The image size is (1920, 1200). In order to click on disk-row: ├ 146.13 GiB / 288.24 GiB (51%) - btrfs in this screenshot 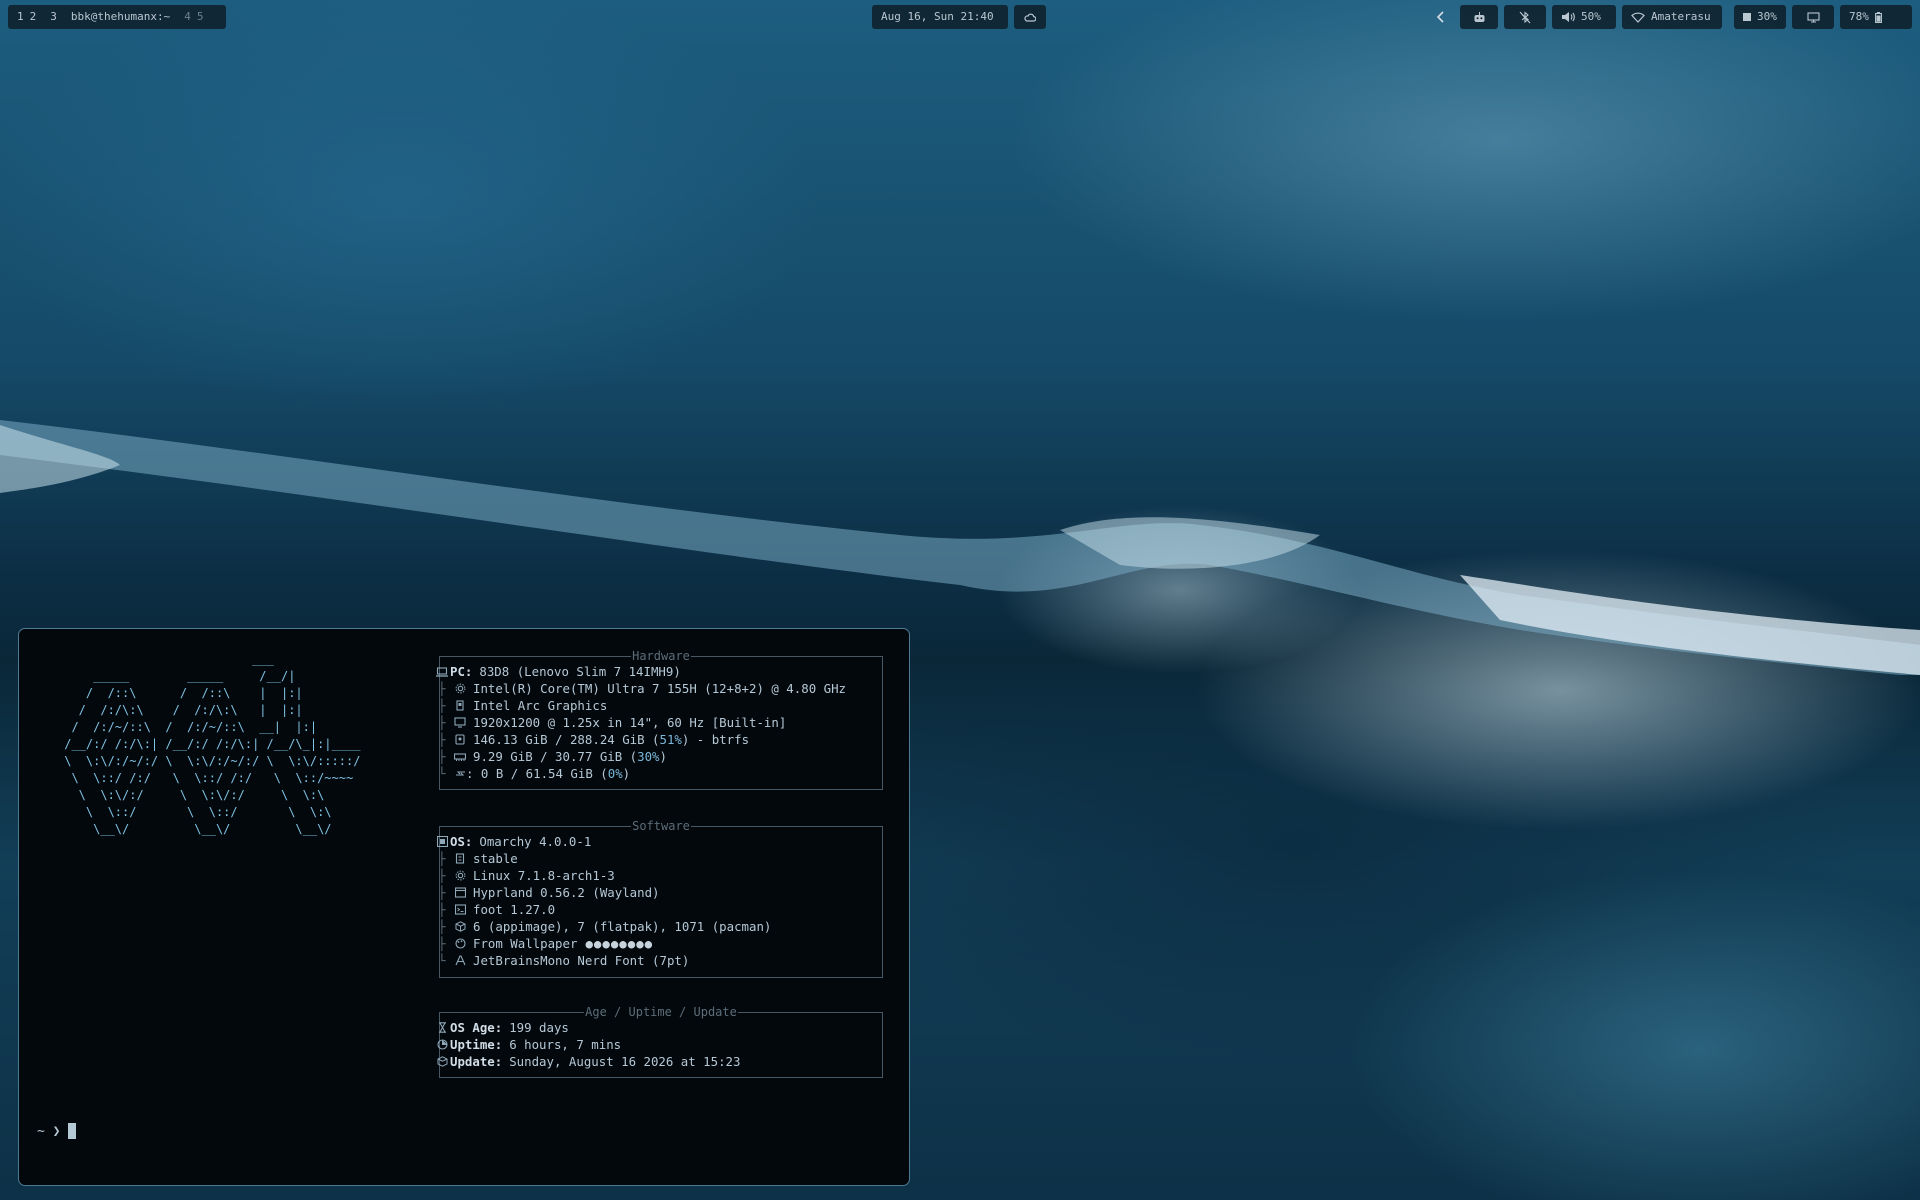, I will do `click(594, 739)`.